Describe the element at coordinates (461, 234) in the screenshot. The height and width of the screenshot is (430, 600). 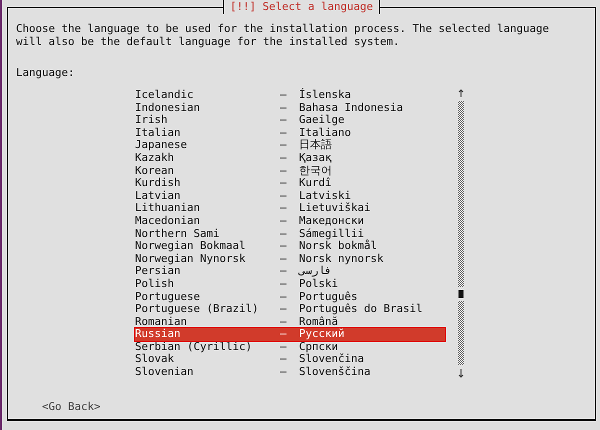
I see `scrollbar` at that location.